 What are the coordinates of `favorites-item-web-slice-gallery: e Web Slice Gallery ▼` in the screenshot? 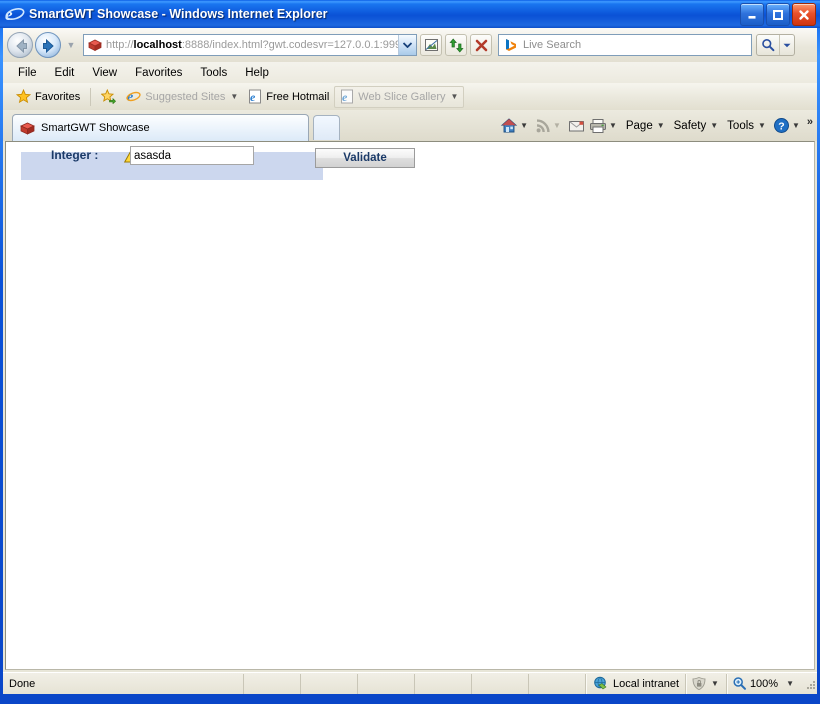 It's located at (399, 96).